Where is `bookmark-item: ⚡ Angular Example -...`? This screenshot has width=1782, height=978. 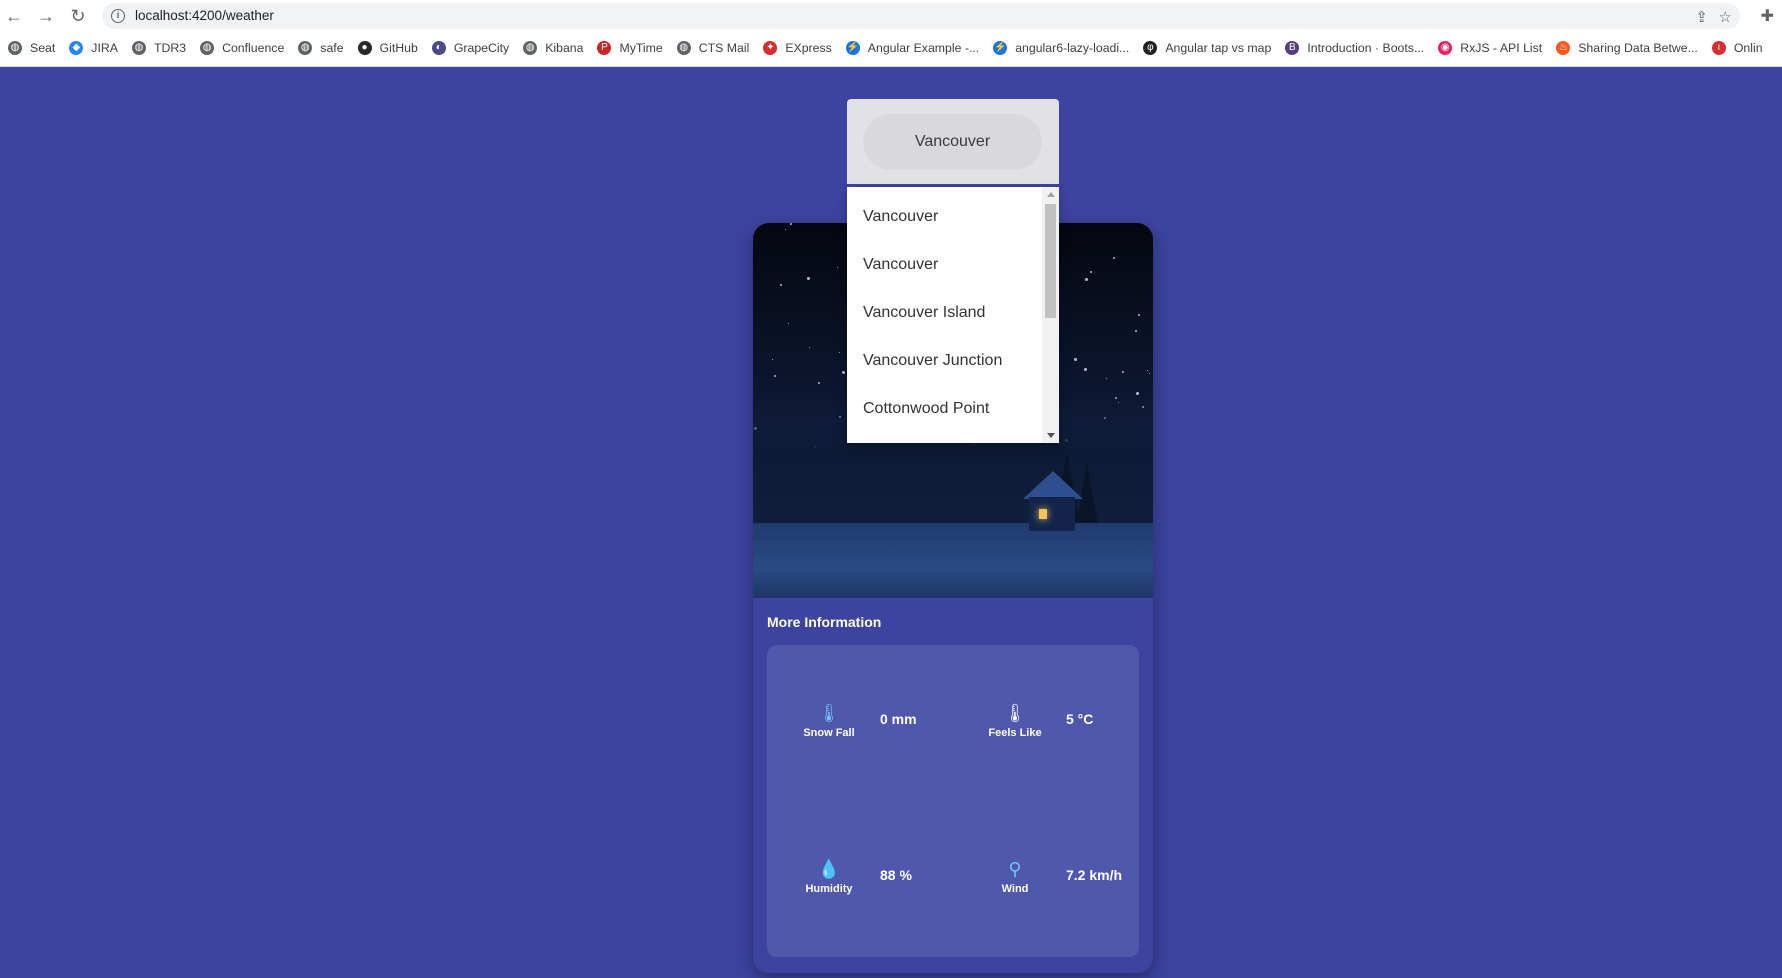 bookmark-item: ⚡ Angular Example -... is located at coordinates (912, 48).